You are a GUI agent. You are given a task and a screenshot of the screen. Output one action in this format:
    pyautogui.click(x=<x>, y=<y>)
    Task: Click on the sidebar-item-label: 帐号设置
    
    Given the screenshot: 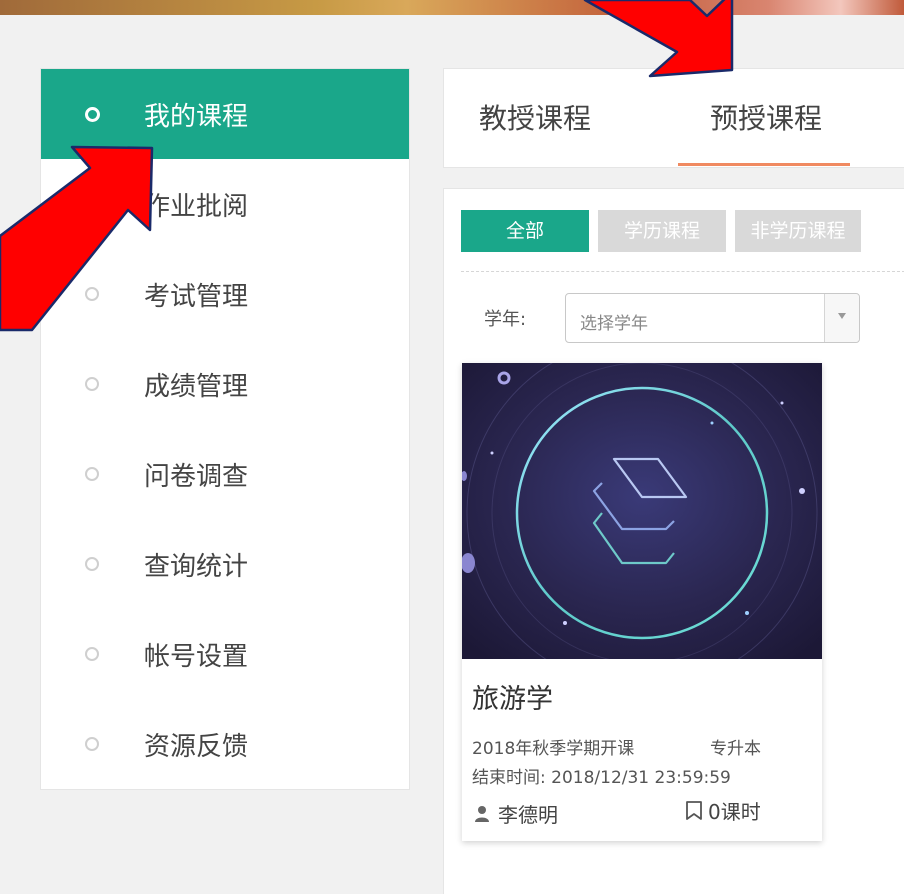 What is the action you would take?
    pyautogui.click(x=196, y=656)
    